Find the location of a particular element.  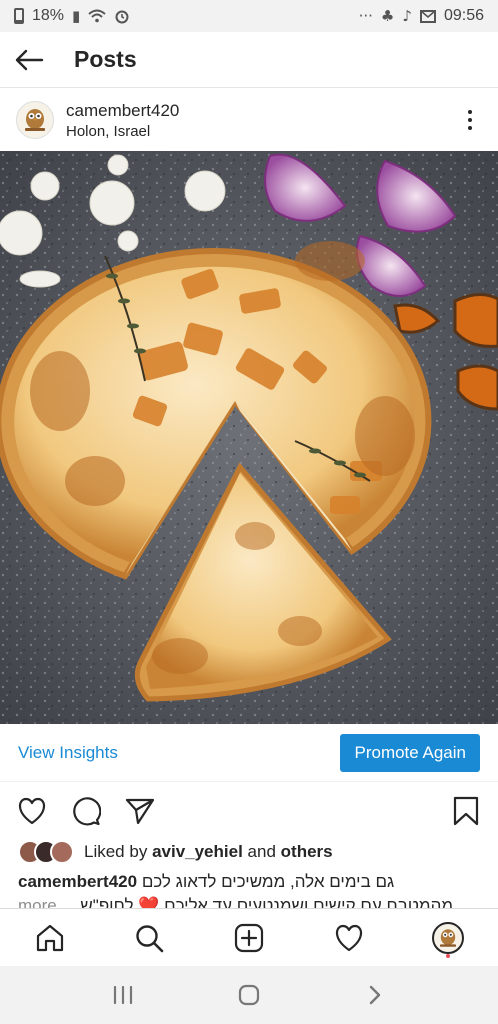

app-notification-icon: ♣ is located at coordinates (387, 16).